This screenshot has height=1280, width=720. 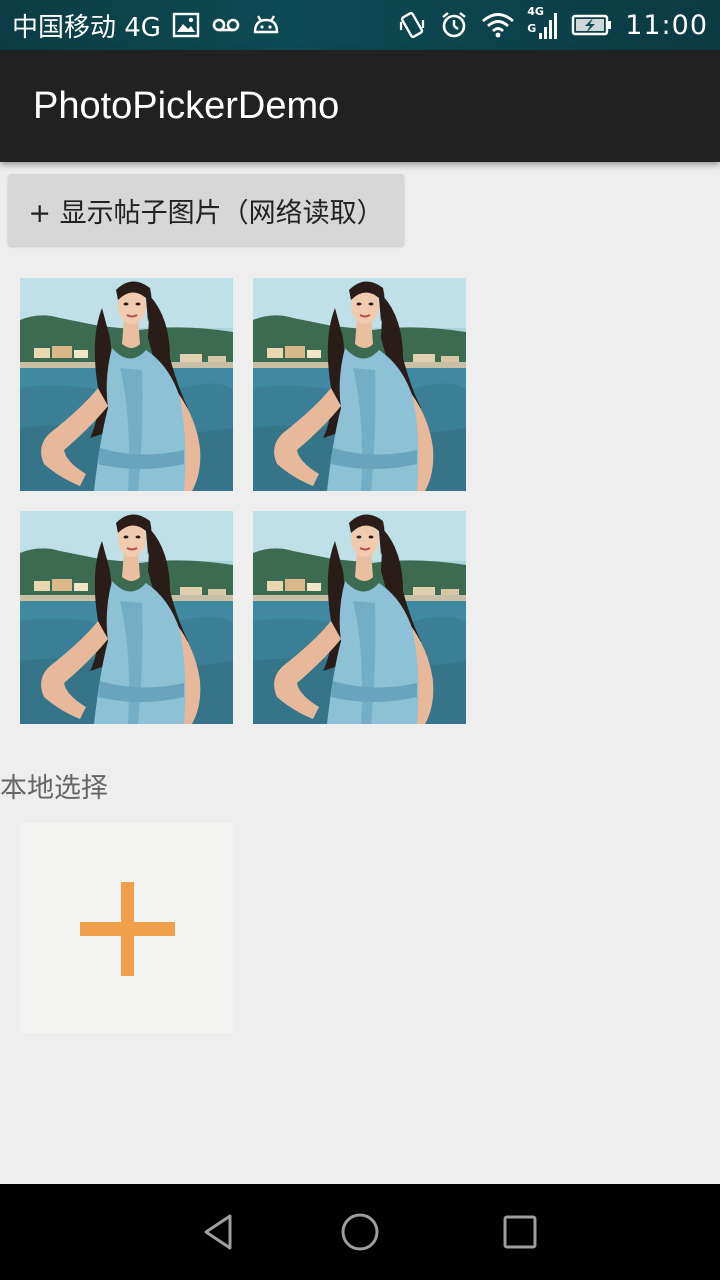 I want to click on add-photo-button, so click(x=126, y=928).